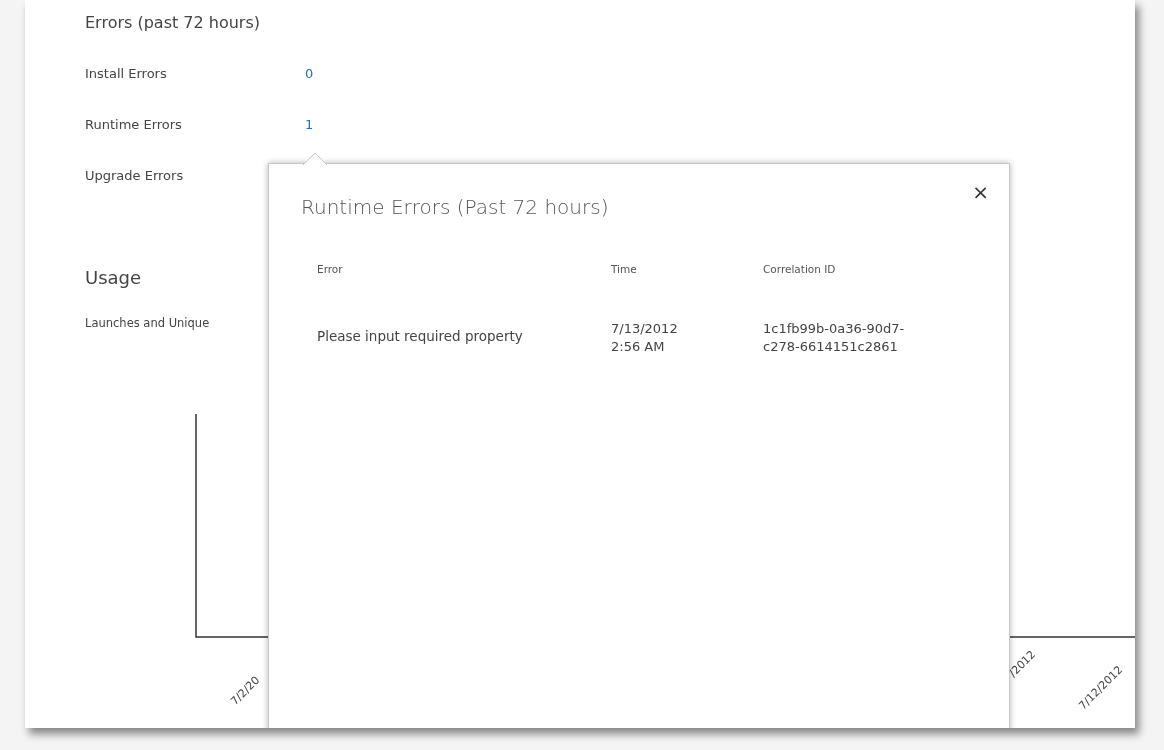 This screenshot has height=750, width=1164. I want to click on table-cell-text: 1c1fb99b-0a36-90d7- c278-6614151c2861, so click(834, 337).